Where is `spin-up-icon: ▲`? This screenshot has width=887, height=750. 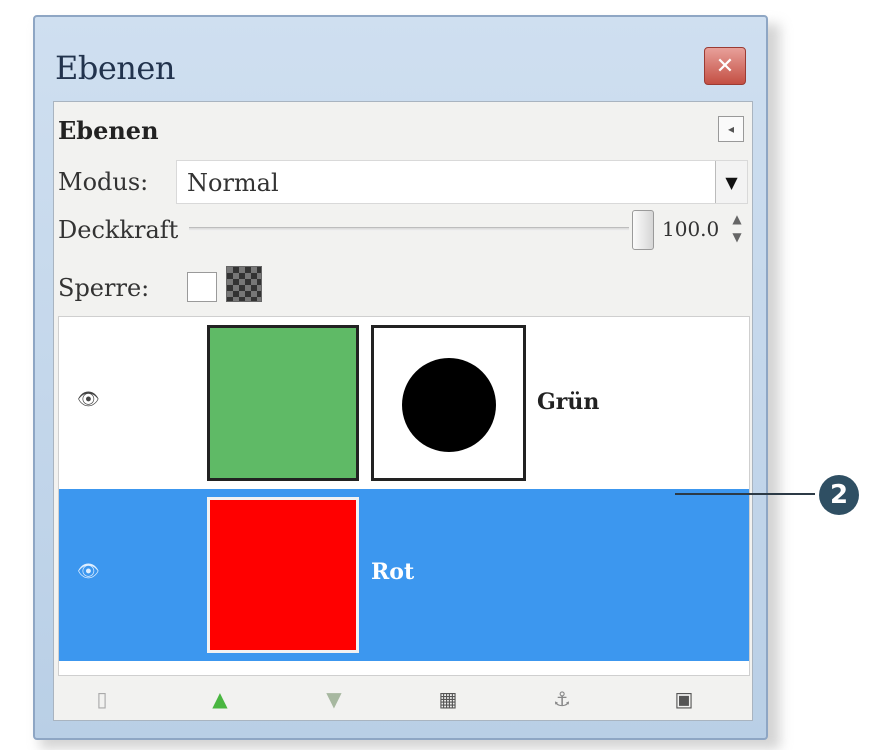
spin-up-icon: ▲ is located at coordinates (737, 219).